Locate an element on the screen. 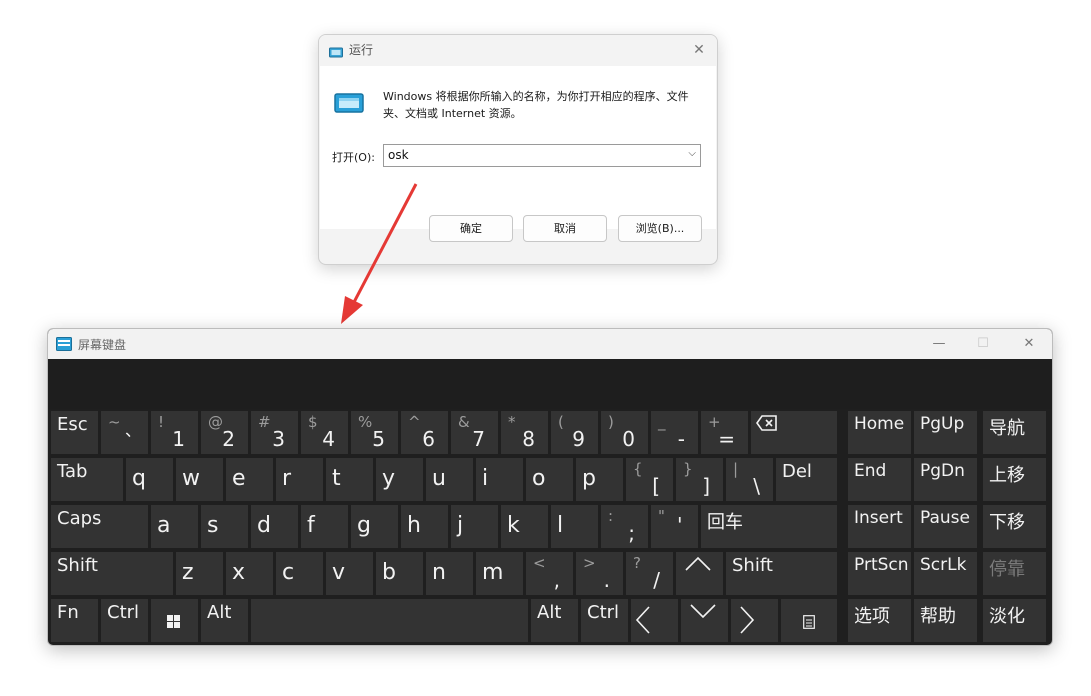 This screenshot has width=1091, height=696. close-icon: ✕ is located at coordinates (1029, 344).